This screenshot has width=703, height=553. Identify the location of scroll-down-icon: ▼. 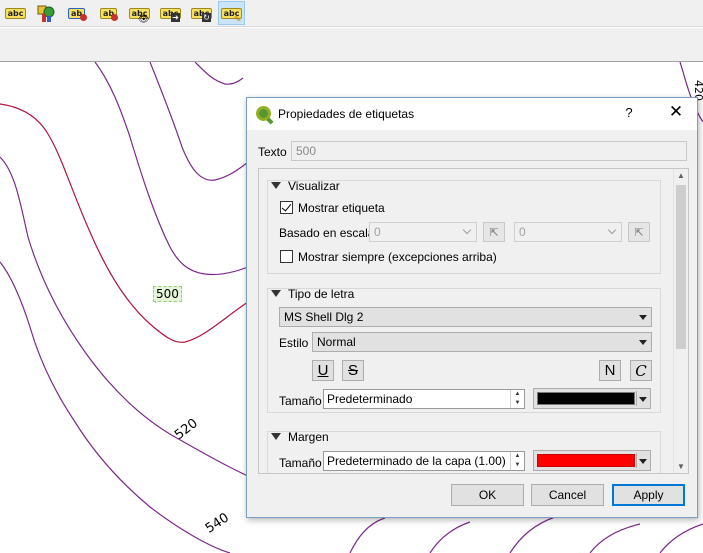
(681, 466).